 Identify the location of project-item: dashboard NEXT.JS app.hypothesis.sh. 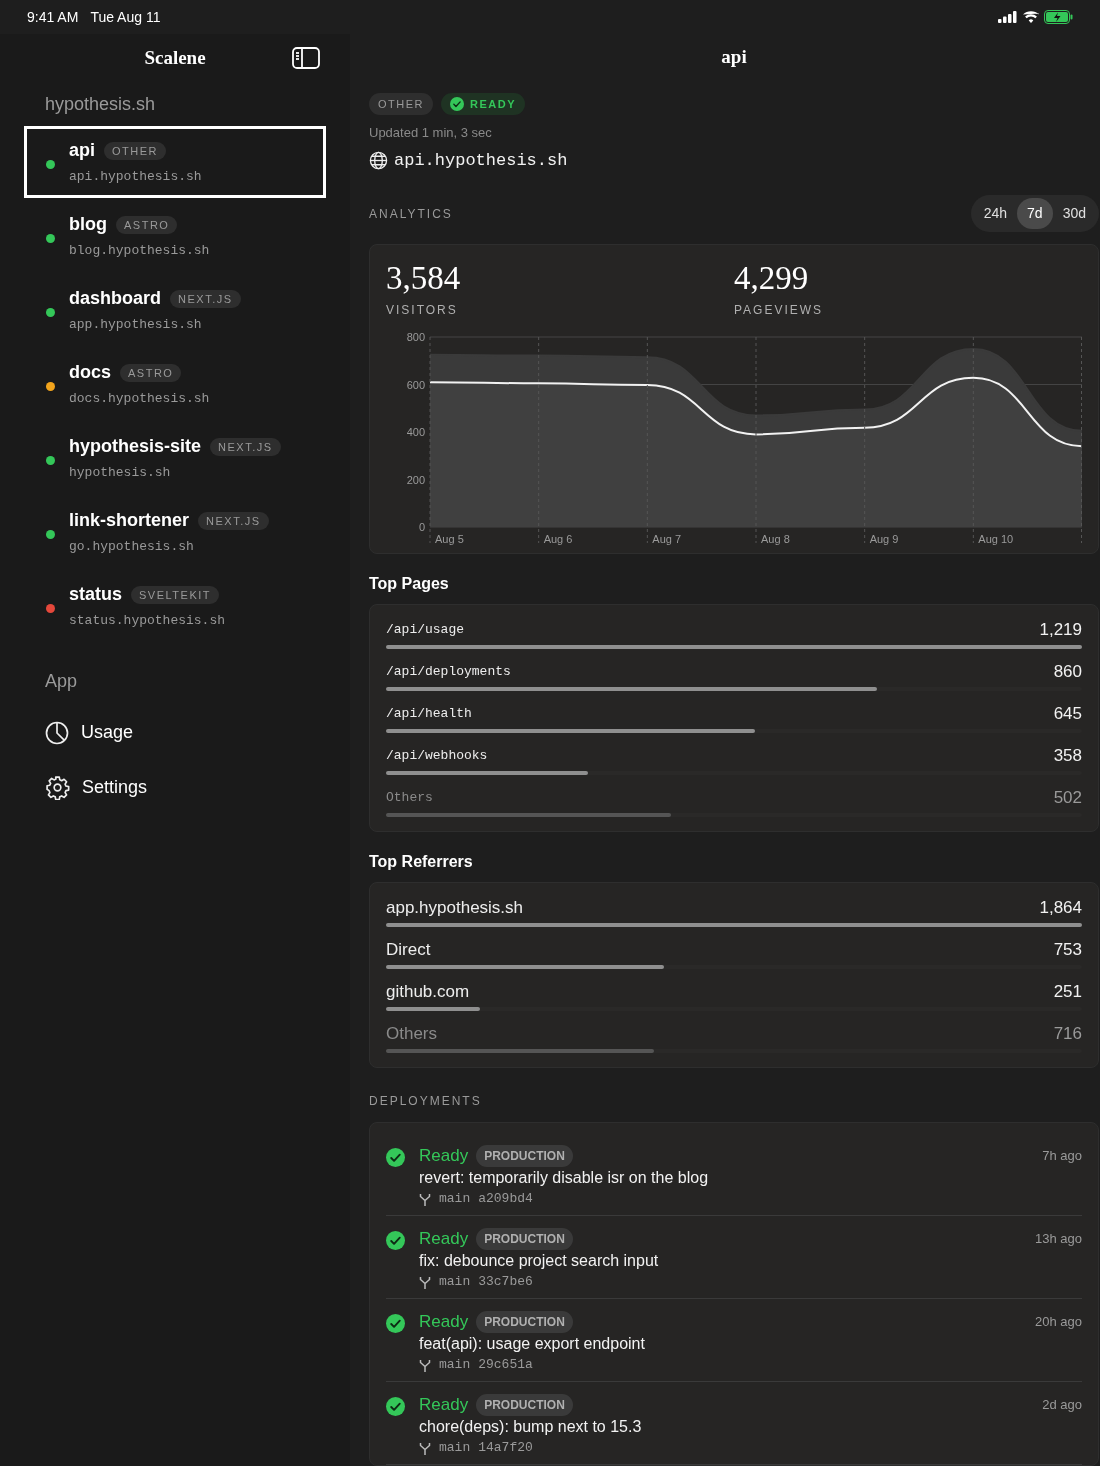
(175, 310).